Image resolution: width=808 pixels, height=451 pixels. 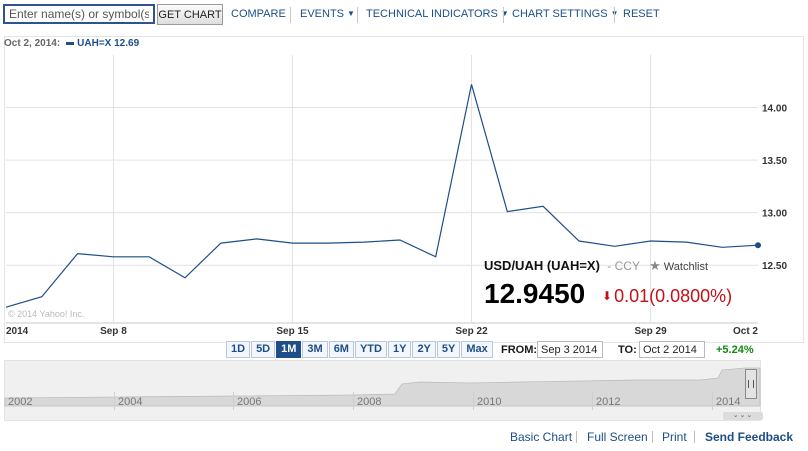 I want to click on navigator-year-label: 2002, so click(x=20, y=402).